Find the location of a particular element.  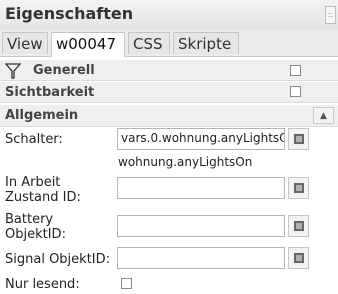

section-allgemein-label: Allgemein is located at coordinates (42, 115).